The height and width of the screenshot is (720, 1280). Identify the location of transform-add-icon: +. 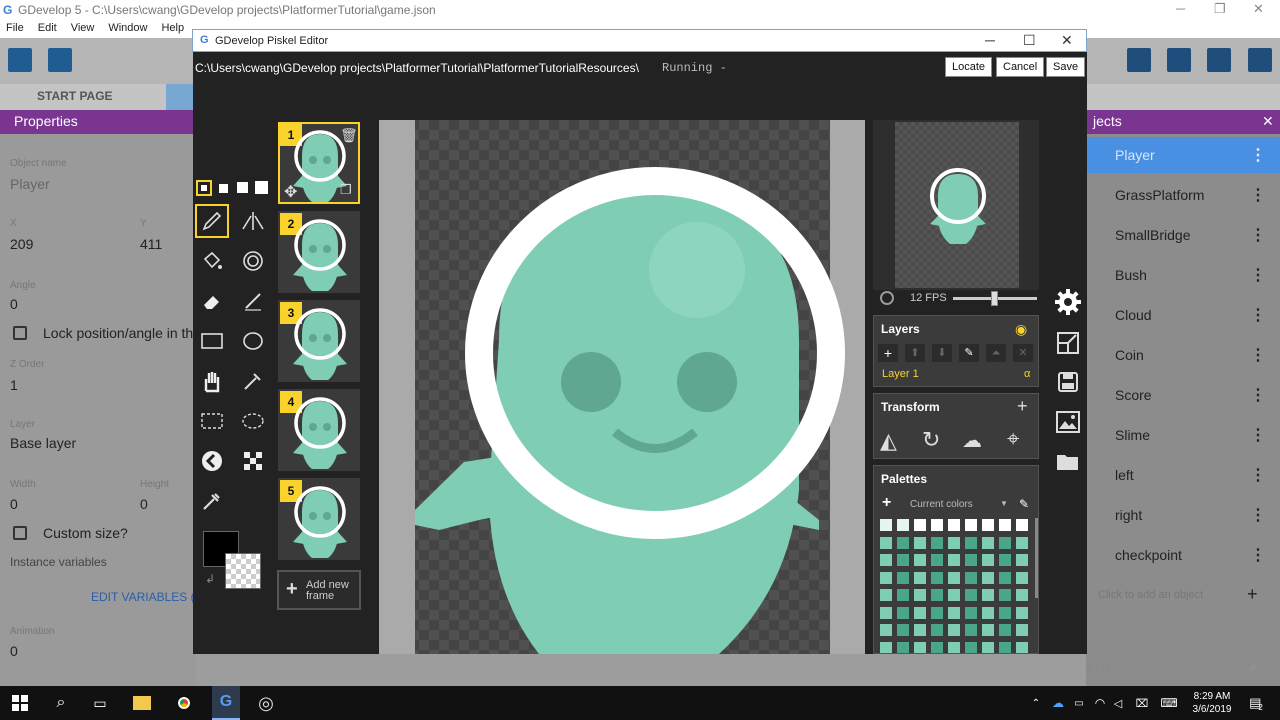
(1022, 406).